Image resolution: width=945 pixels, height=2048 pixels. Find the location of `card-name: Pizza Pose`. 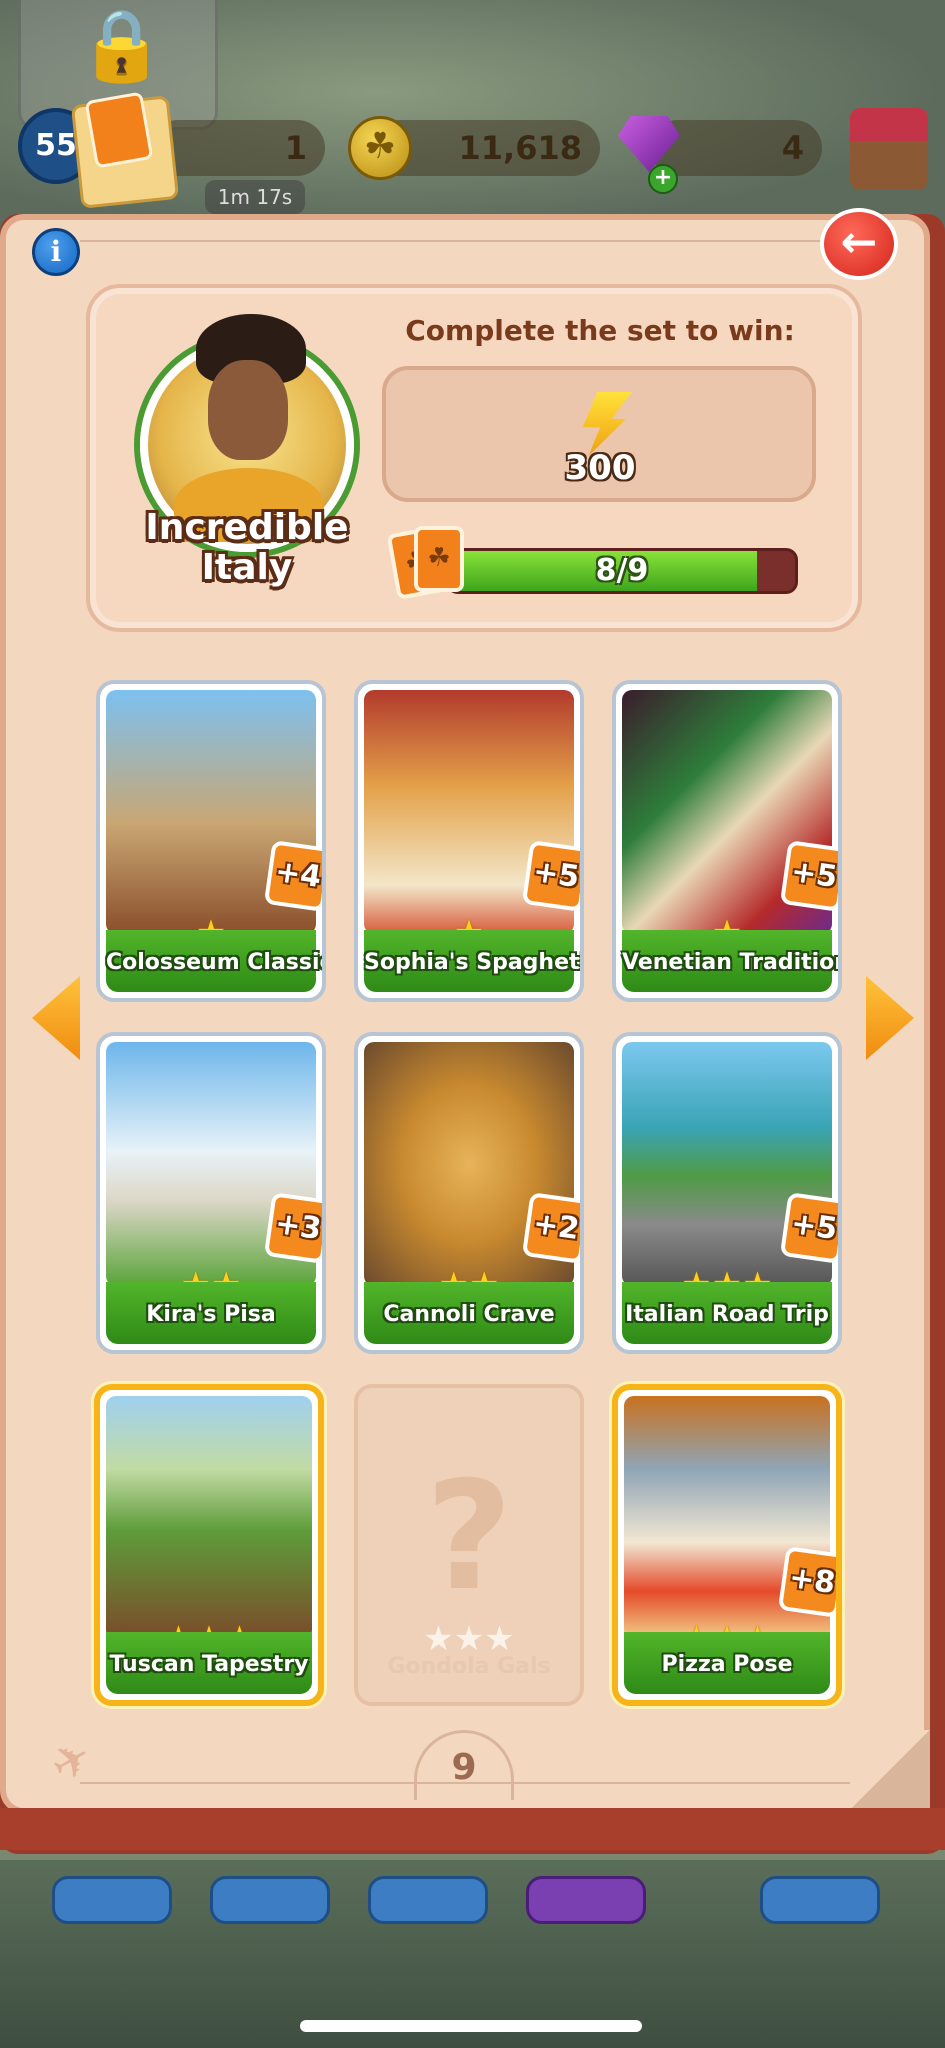

card-name: Pizza Pose is located at coordinates (727, 1663).